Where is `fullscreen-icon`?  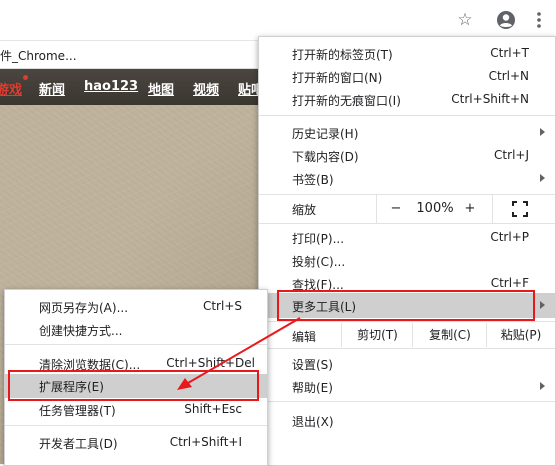
fullscreen-icon is located at coordinates (520, 209).